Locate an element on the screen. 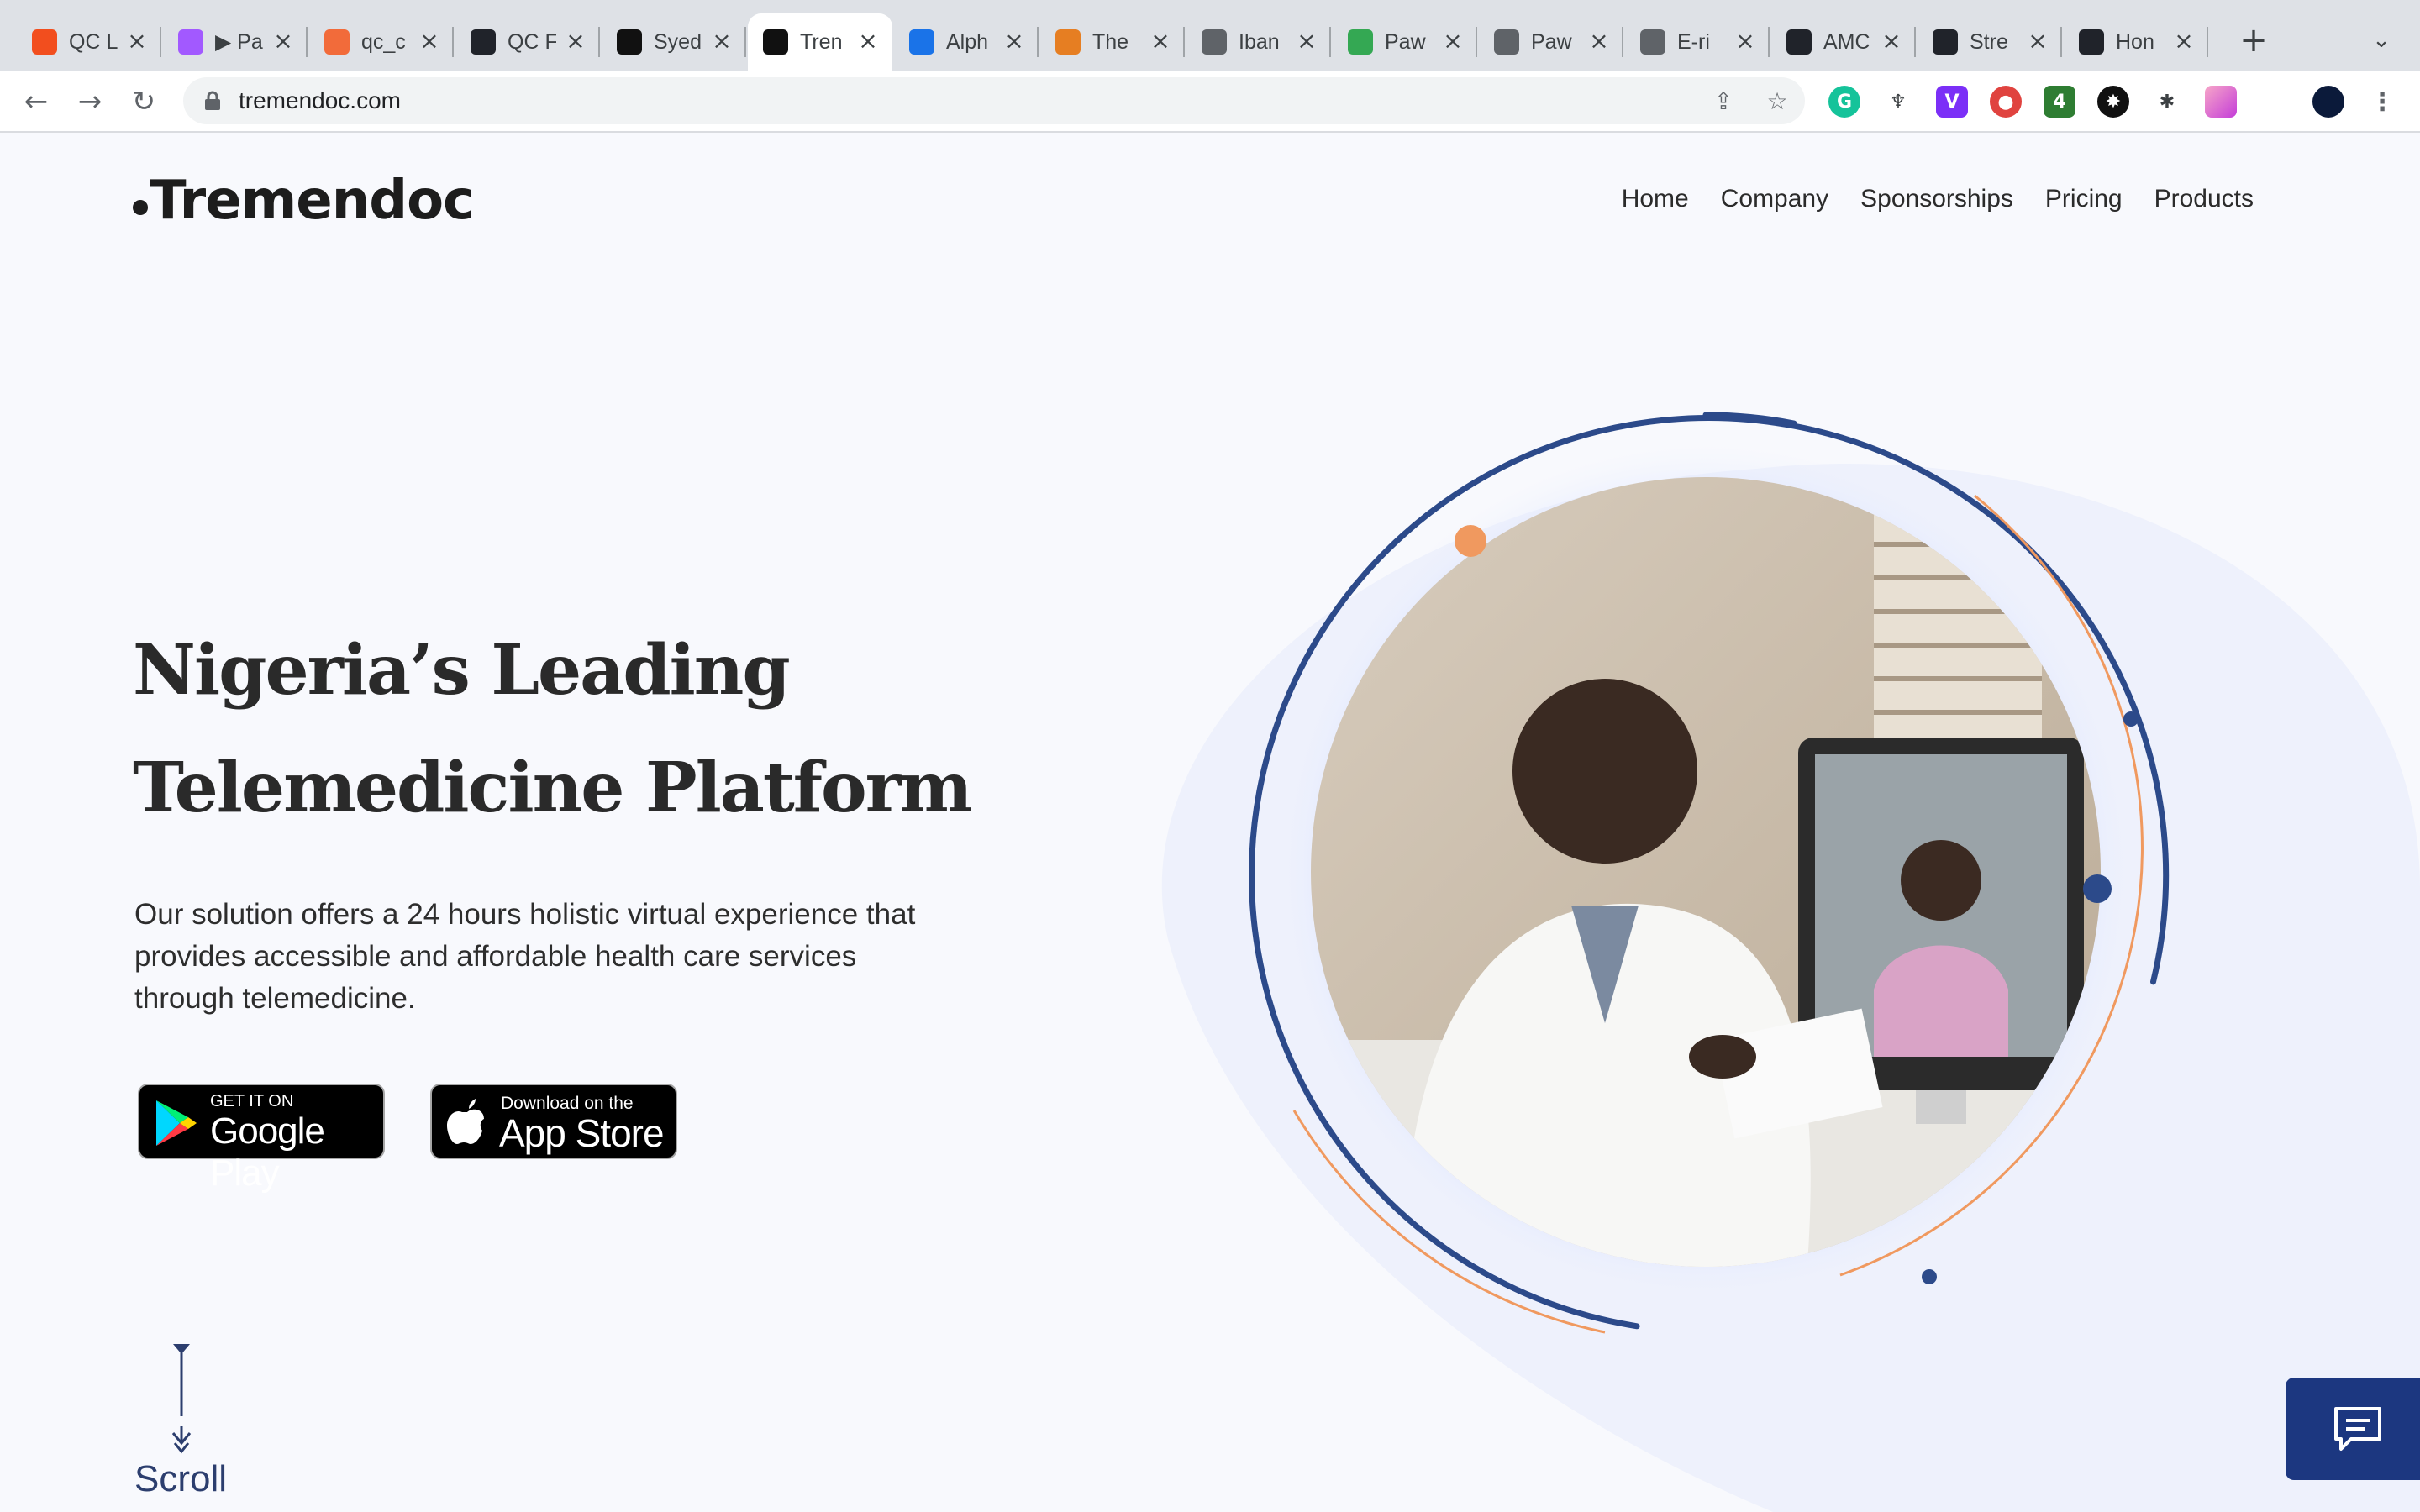 This screenshot has height=1512, width=2420. gradient-icon is located at coordinates (2221, 102).